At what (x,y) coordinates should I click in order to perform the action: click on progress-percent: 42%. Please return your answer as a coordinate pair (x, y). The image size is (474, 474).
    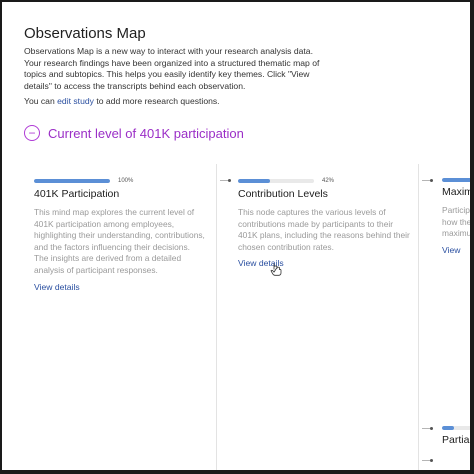
    Looking at the image, I should click on (328, 181).